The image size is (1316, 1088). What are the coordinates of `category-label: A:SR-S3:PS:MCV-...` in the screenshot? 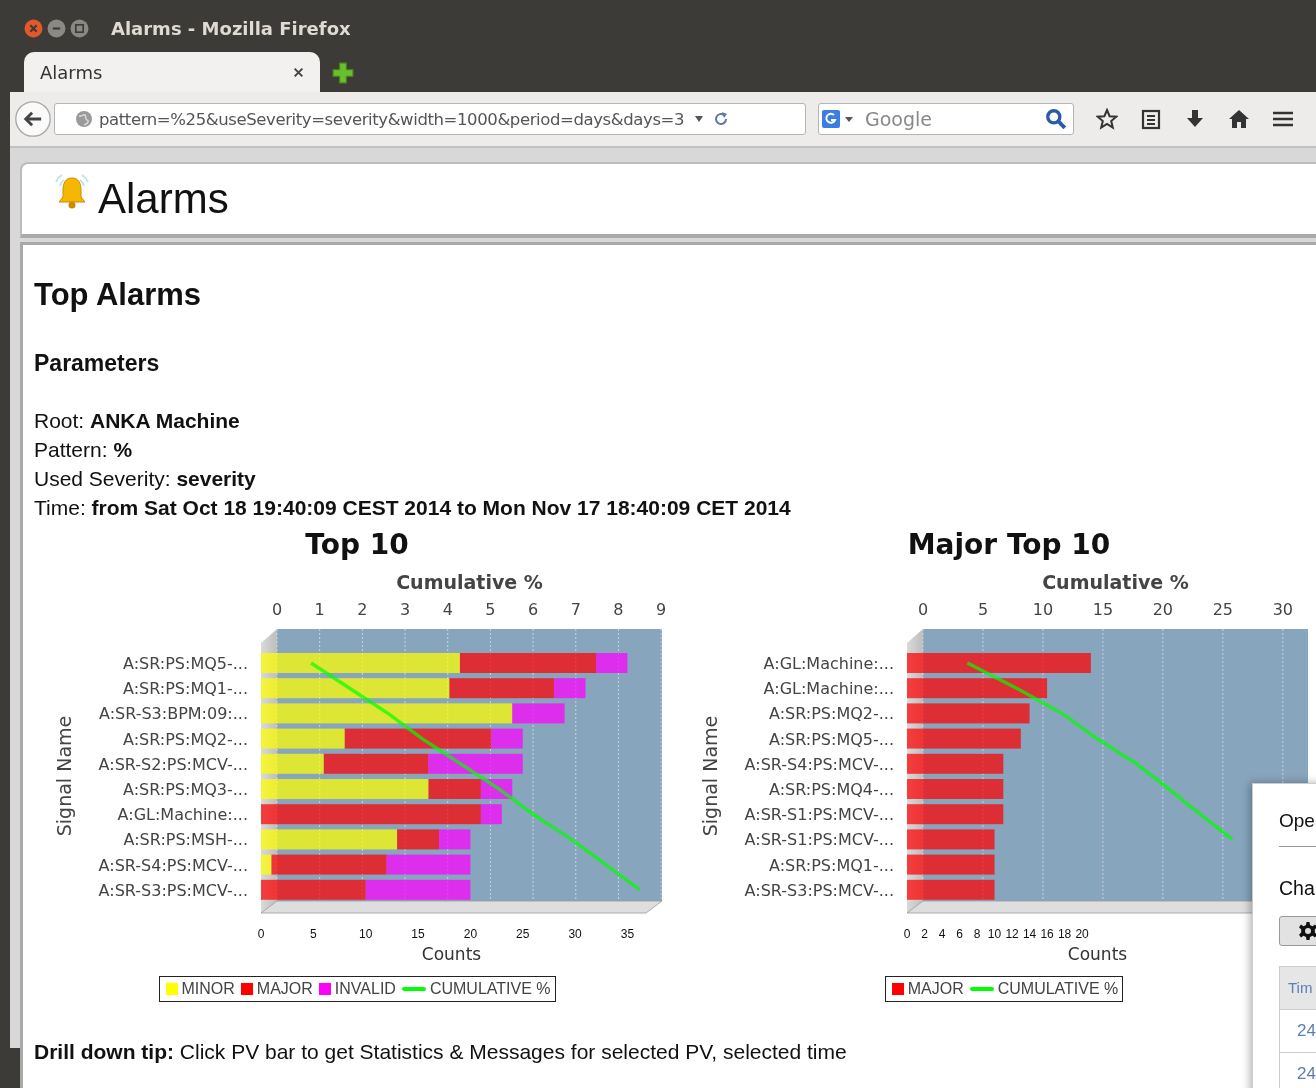 It's located at (173, 890).